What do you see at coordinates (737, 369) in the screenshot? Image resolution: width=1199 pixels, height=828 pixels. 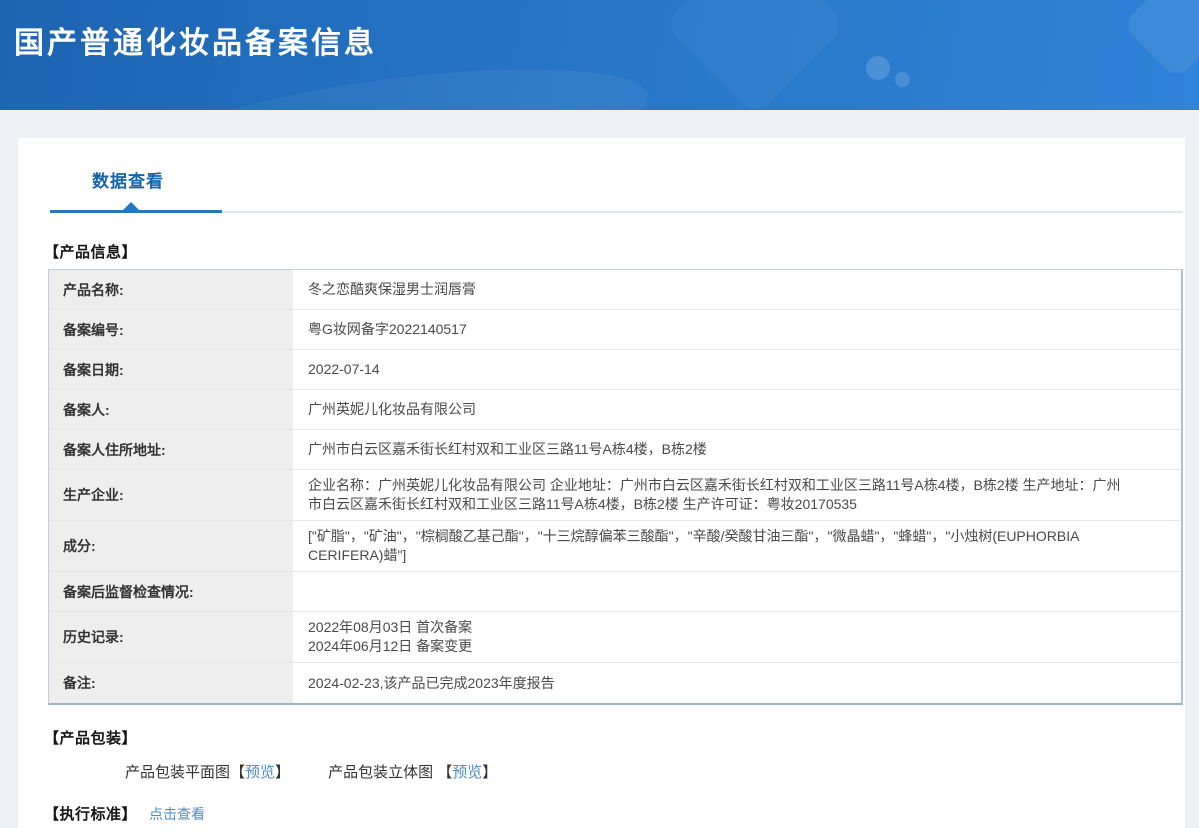 I see `row-value: 2022-07-14` at bounding box center [737, 369].